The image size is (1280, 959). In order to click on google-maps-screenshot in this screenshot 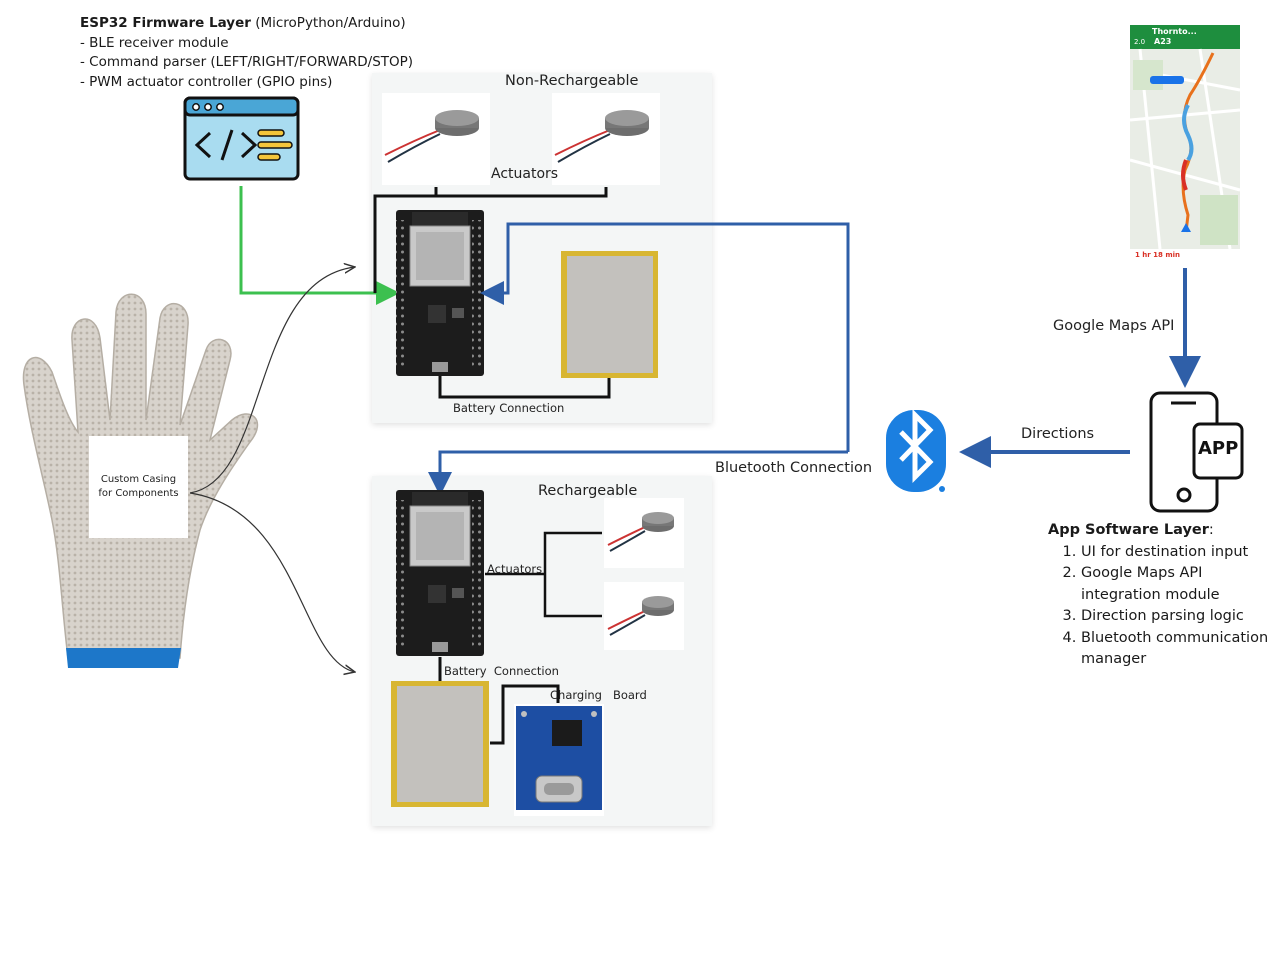, I will do `click(1185, 146)`.